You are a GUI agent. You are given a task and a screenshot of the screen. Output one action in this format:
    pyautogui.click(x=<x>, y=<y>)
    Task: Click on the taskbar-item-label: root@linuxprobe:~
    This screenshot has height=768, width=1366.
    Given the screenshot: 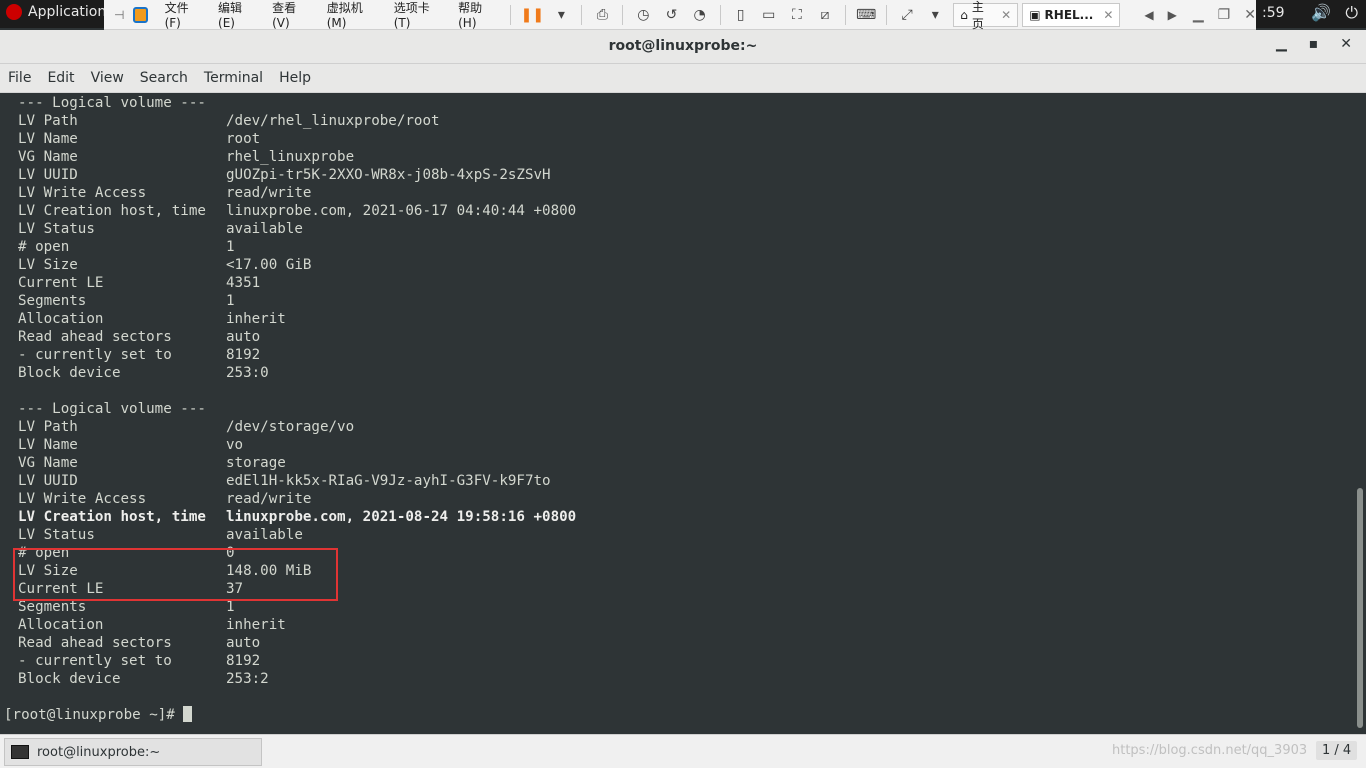 What is the action you would take?
    pyautogui.click(x=99, y=752)
    